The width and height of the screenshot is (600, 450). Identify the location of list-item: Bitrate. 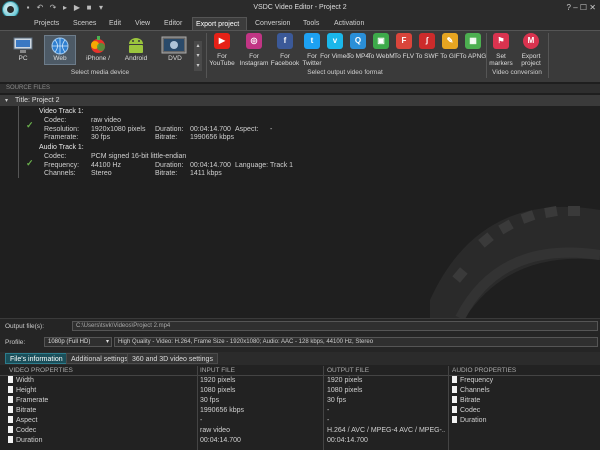
(524, 401).